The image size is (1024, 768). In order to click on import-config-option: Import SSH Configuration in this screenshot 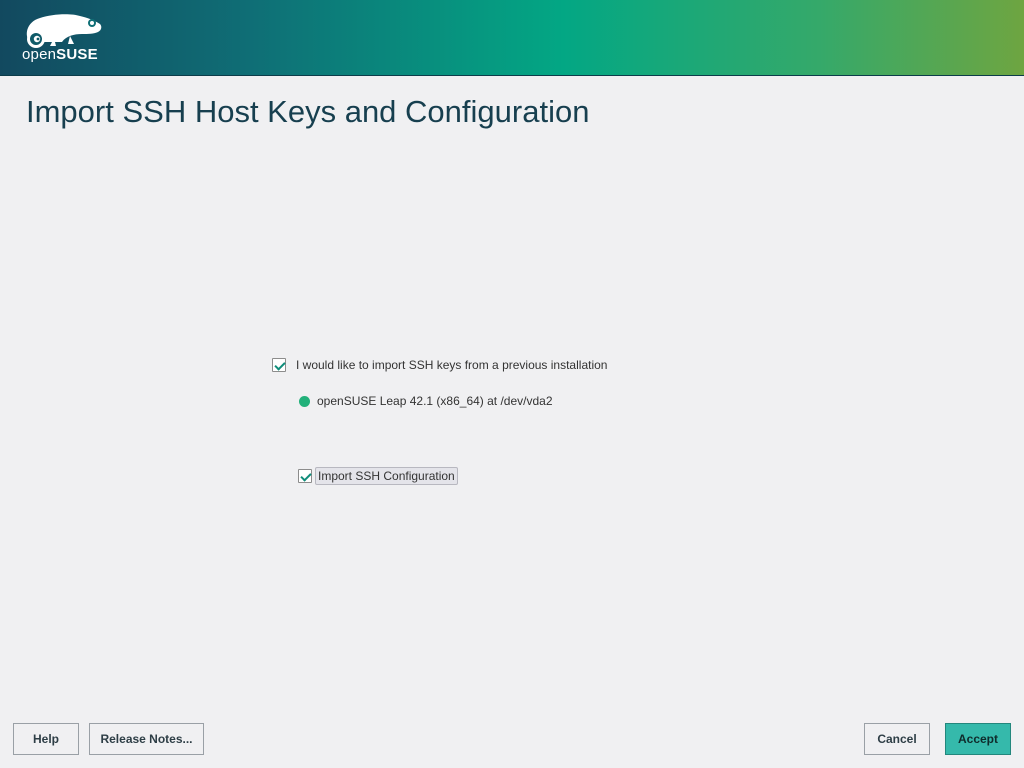, I will do `click(378, 476)`.